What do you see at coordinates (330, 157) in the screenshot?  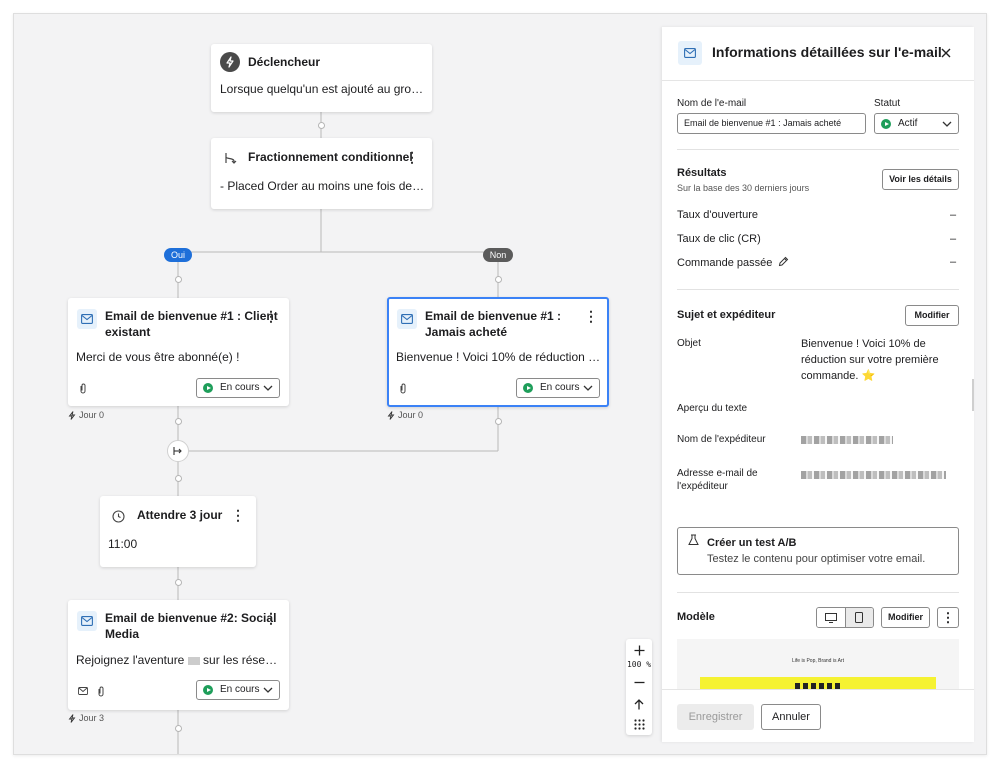 I see `split-title: Fractionnement conditionnel` at bounding box center [330, 157].